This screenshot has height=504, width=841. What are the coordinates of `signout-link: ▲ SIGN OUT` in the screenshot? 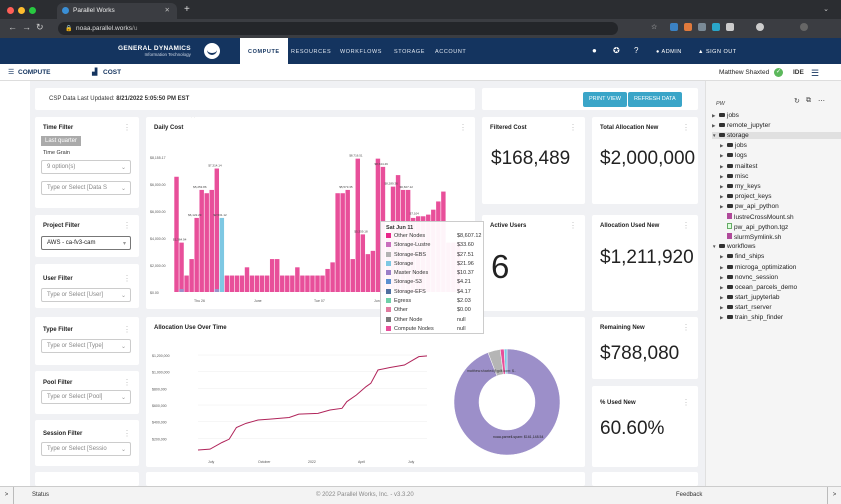 It's located at (717, 52).